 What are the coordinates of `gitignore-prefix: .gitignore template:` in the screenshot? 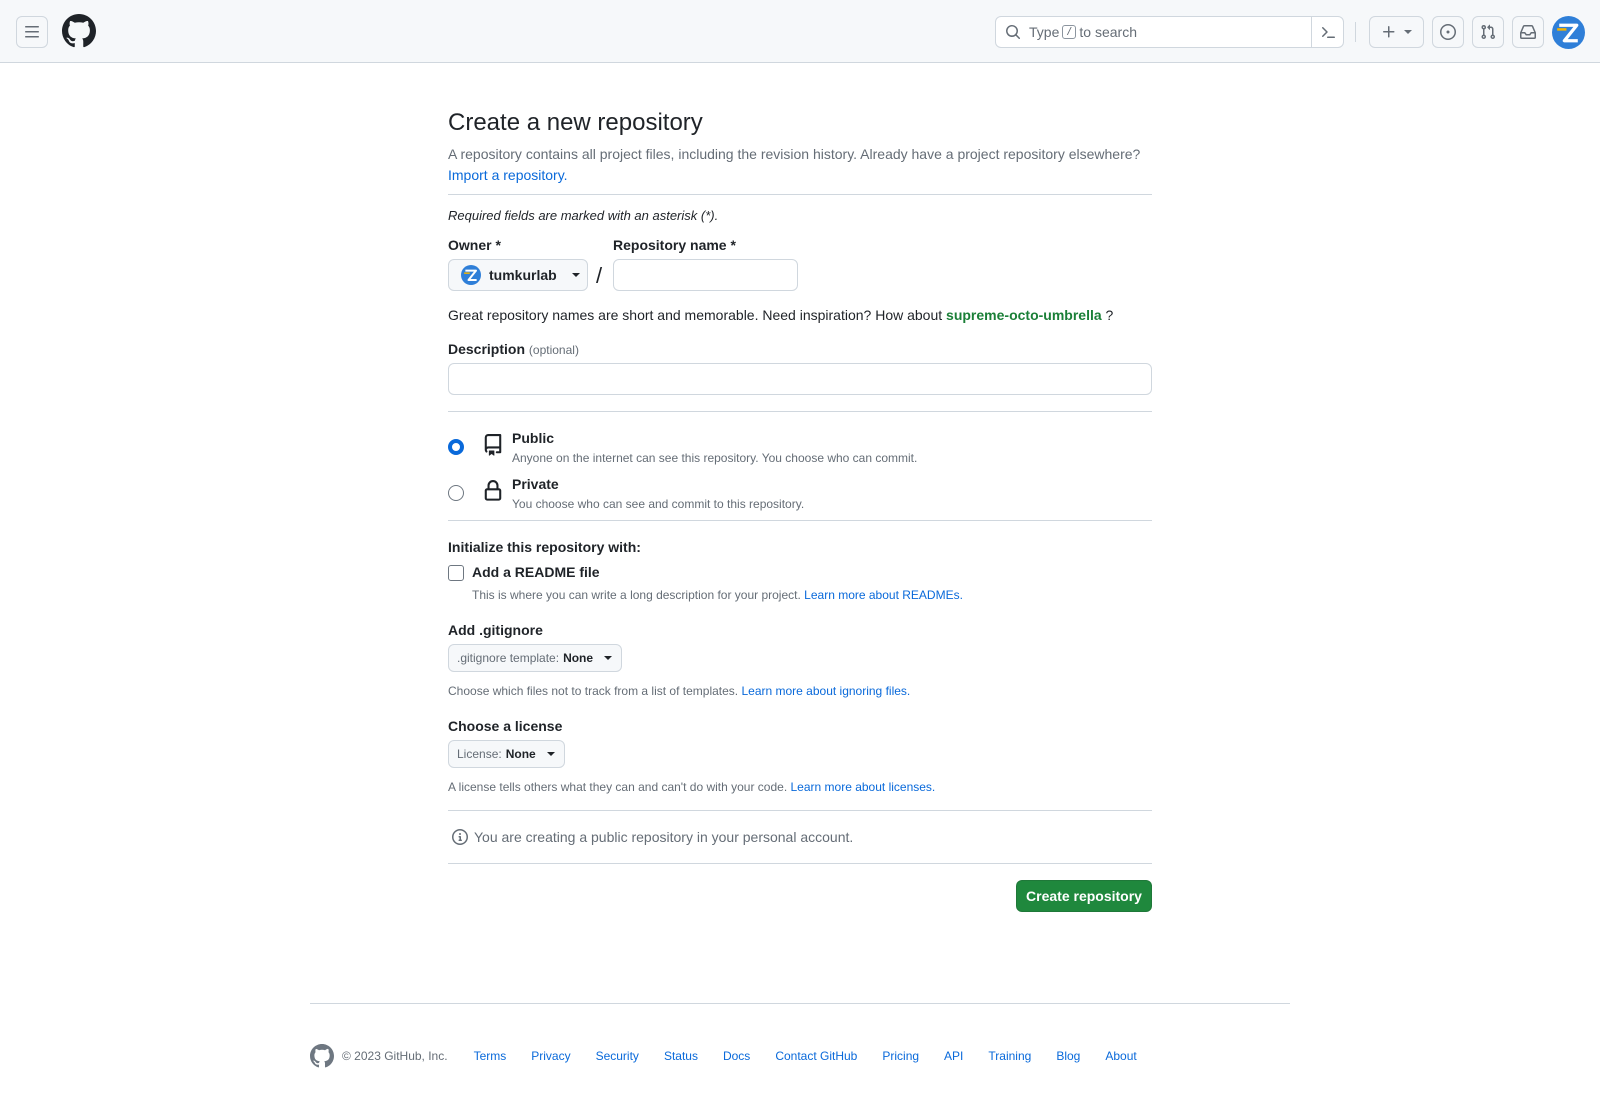 It's located at (508, 658).